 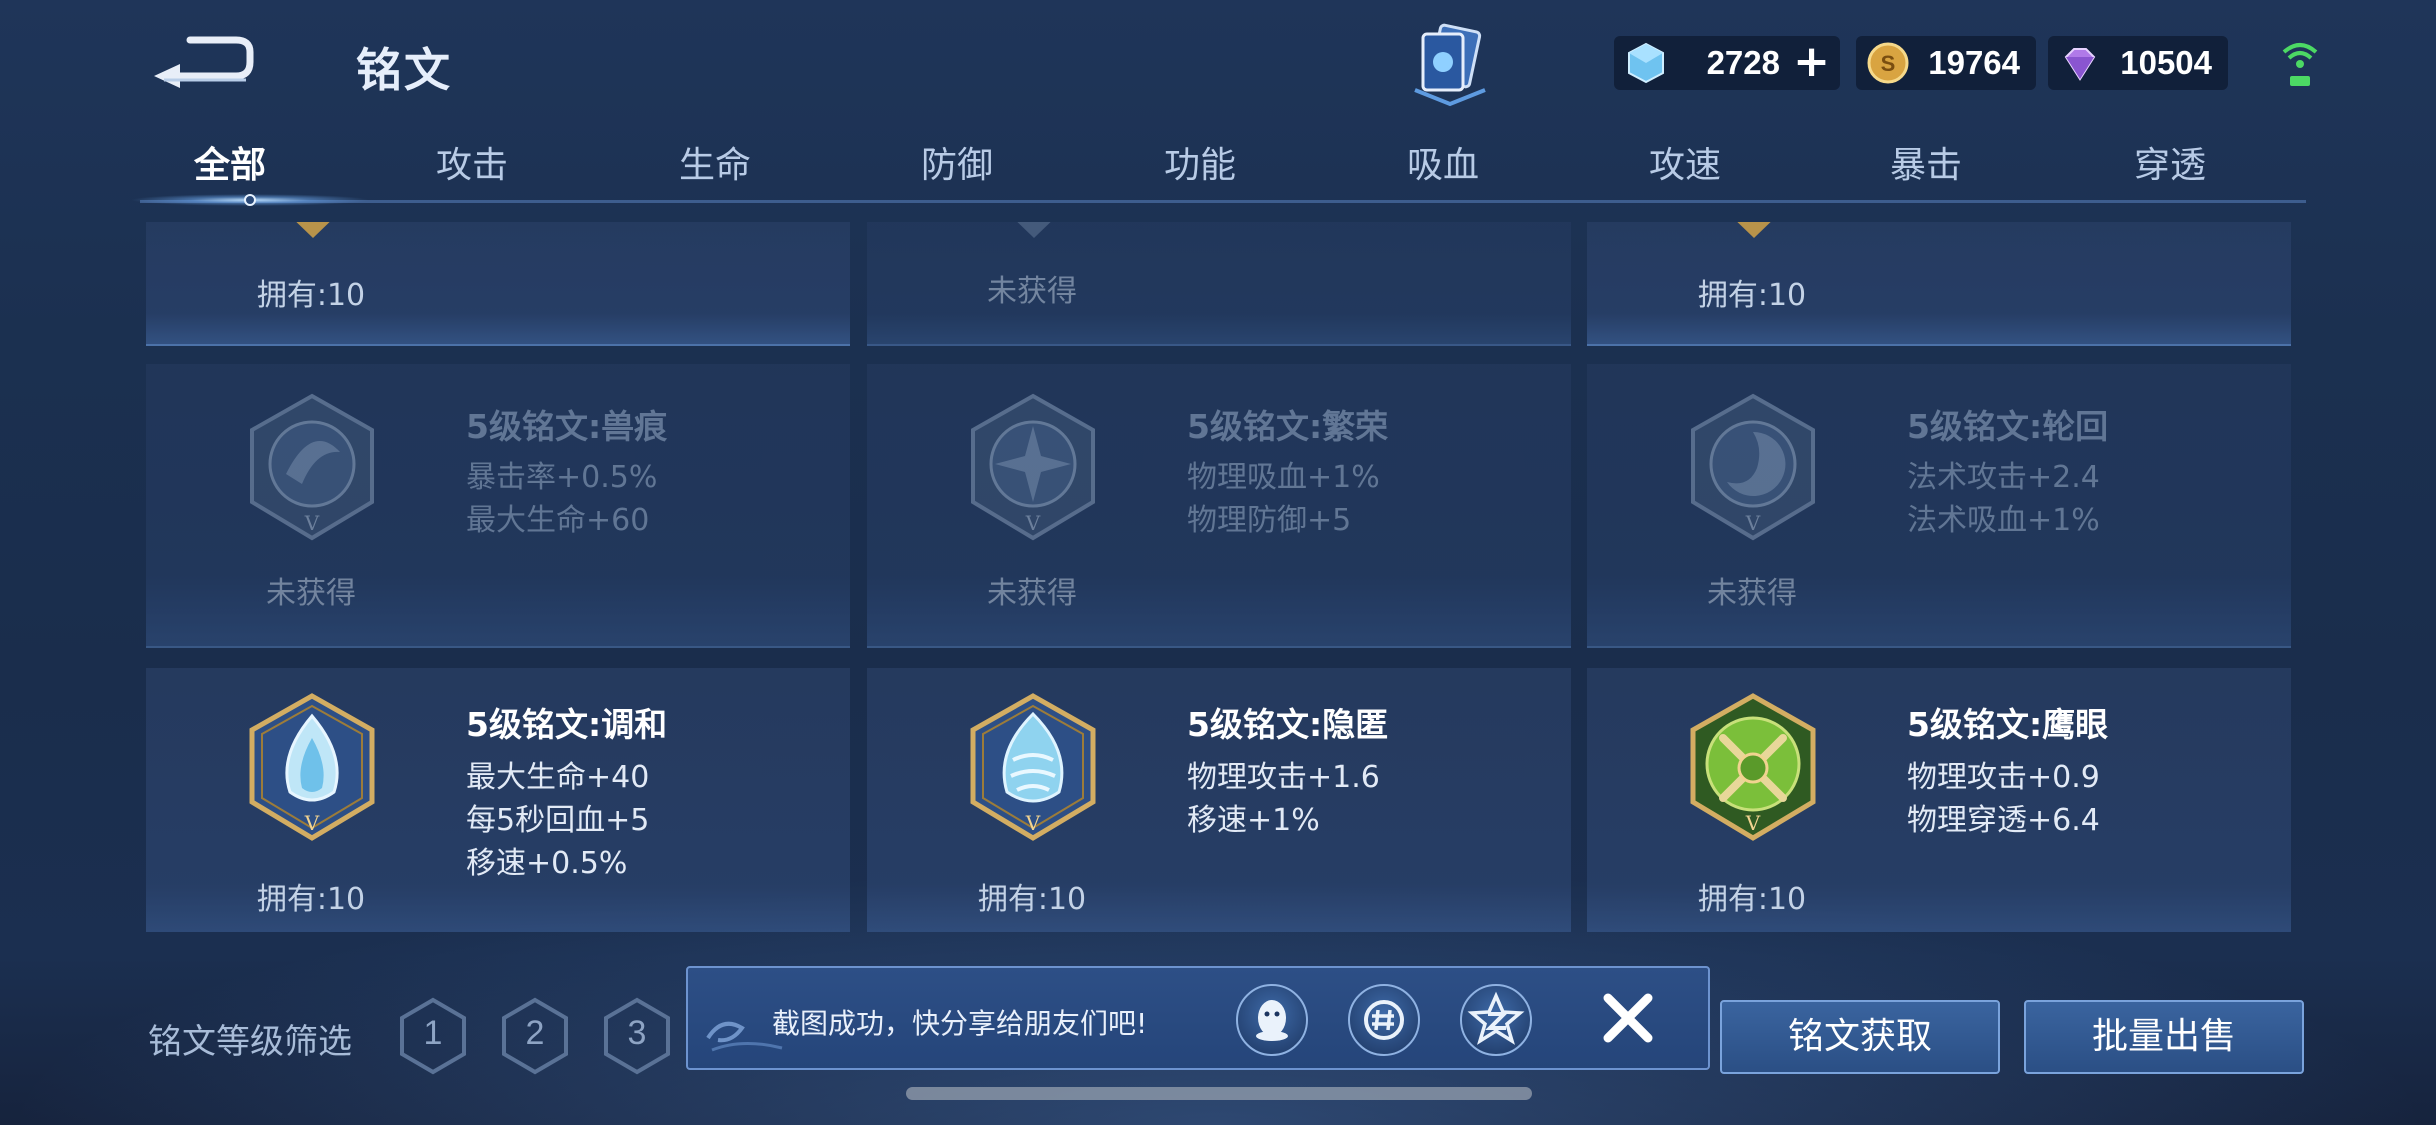 I want to click on rune-tiaohe-emblem-icon: V, so click(x=312, y=767).